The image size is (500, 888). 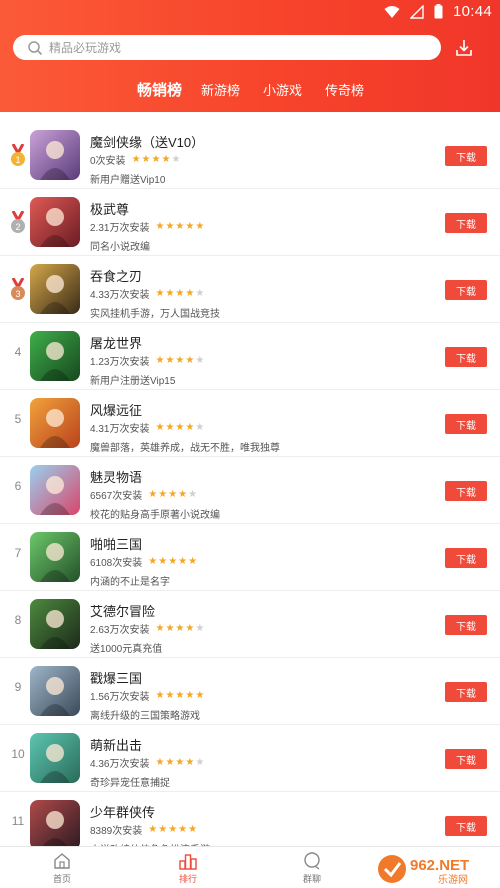 What do you see at coordinates (18, 486) in the screenshot?
I see `rank-number: 6` at bounding box center [18, 486].